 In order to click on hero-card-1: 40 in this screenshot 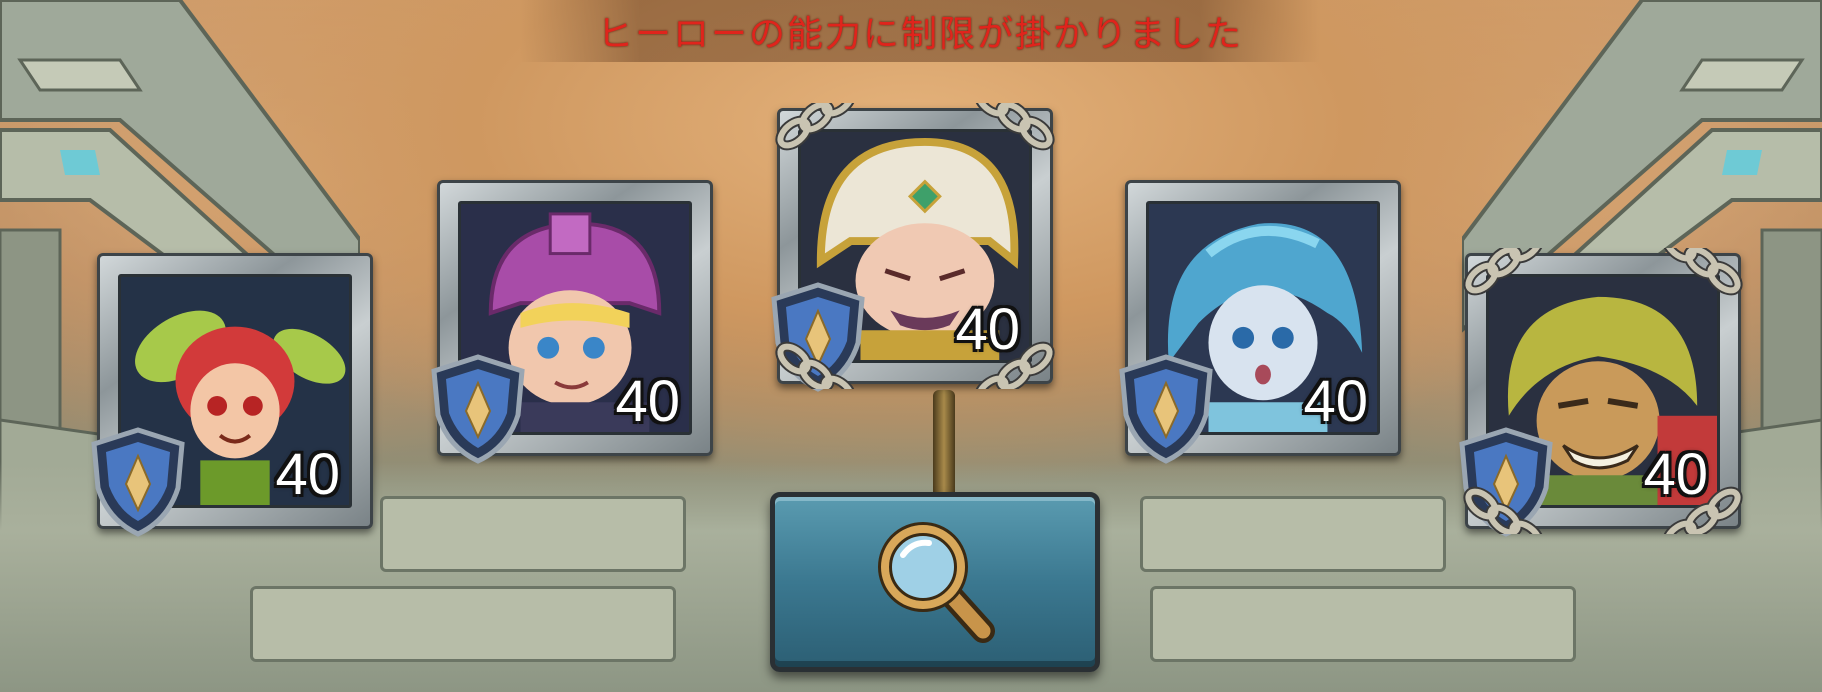, I will do `click(232, 395)`.